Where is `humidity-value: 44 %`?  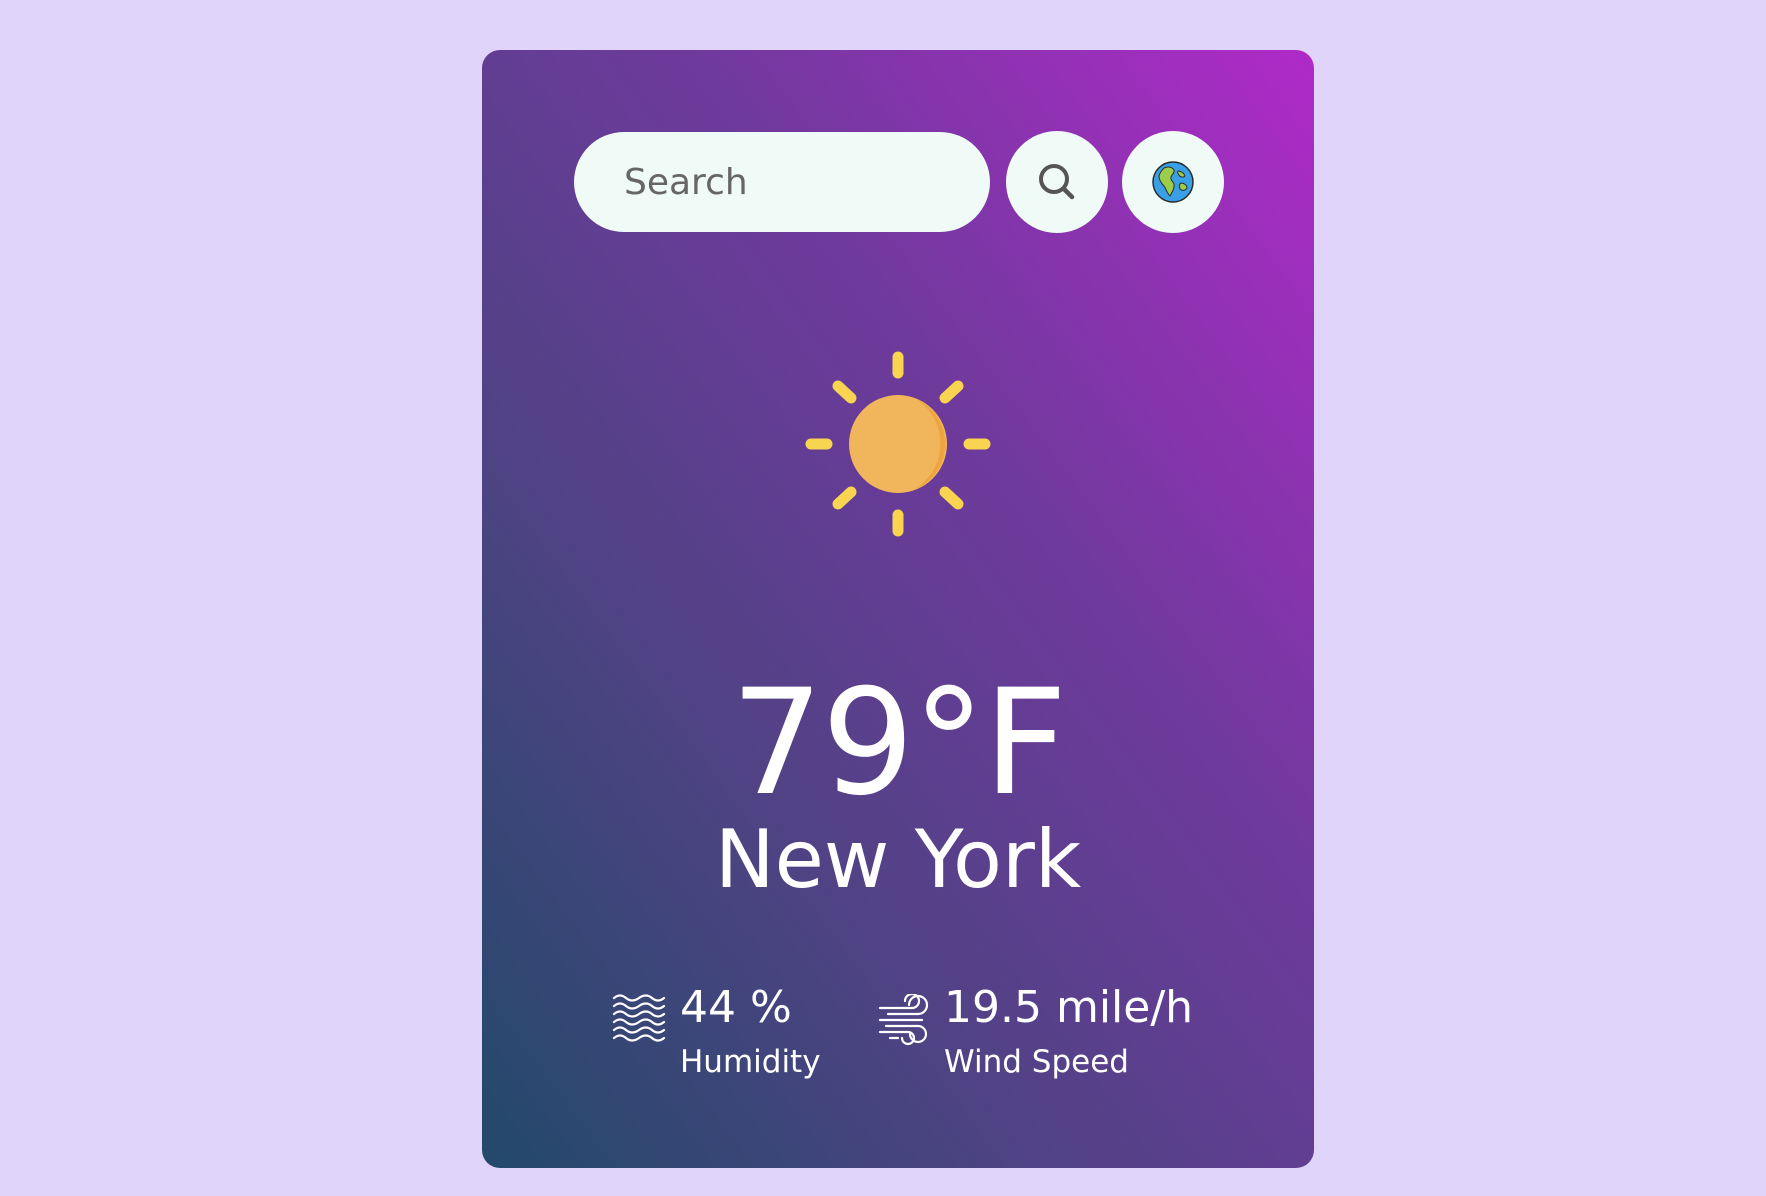 humidity-value: 44 % is located at coordinates (736, 1007).